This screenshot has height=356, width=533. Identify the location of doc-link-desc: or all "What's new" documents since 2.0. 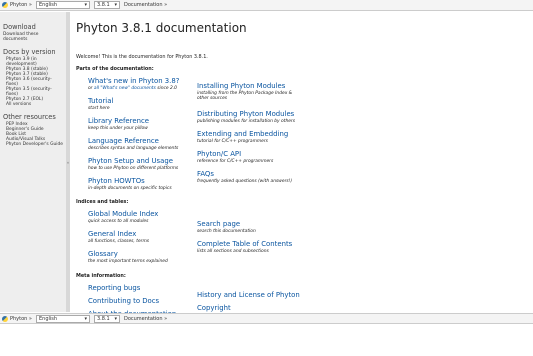
(133, 88).